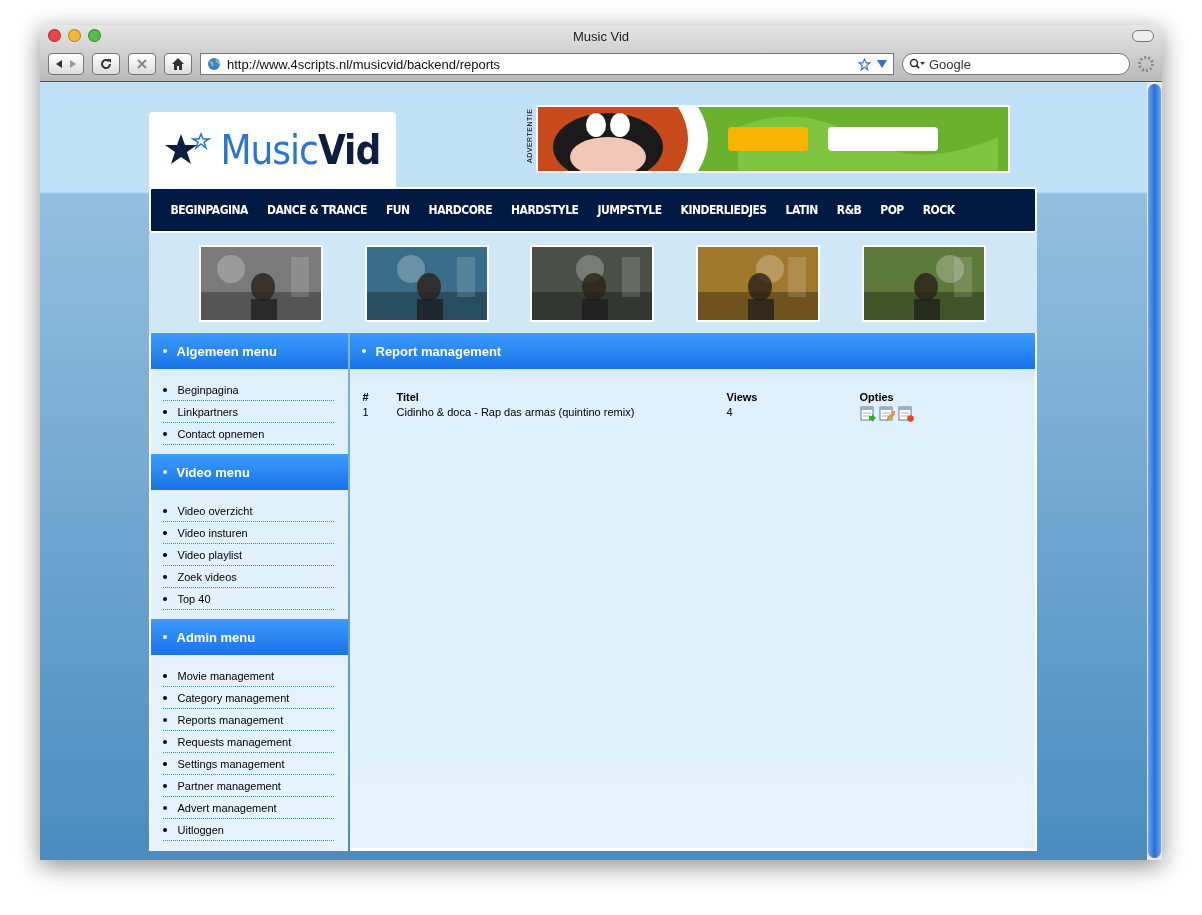 This screenshot has width=1202, height=915. What do you see at coordinates (221, 433) in the screenshot?
I see `menu-link: Contact opnemen` at bounding box center [221, 433].